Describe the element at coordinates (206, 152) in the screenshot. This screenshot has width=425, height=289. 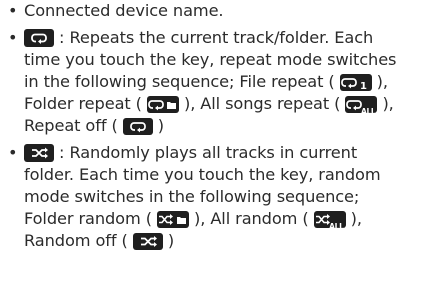
I see `item-text: : Randomly plays all tracks in current` at that location.